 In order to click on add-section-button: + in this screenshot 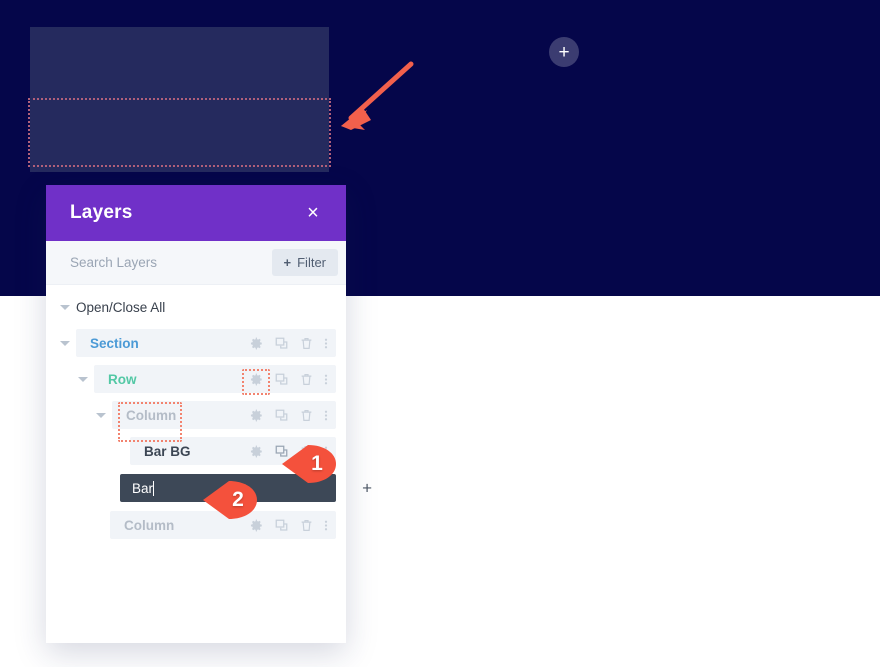, I will do `click(564, 52)`.